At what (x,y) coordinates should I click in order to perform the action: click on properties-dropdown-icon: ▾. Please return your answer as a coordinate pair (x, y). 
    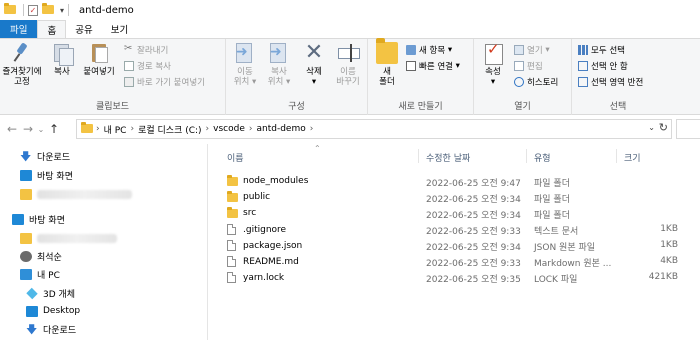
    Looking at the image, I should click on (493, 82).